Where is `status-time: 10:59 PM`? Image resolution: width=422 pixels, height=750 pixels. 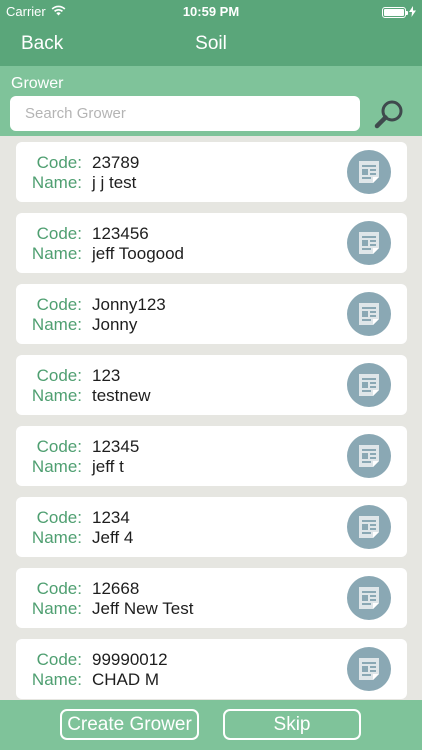
status-time: 10:59 PM is located at coordinates (211, 11).